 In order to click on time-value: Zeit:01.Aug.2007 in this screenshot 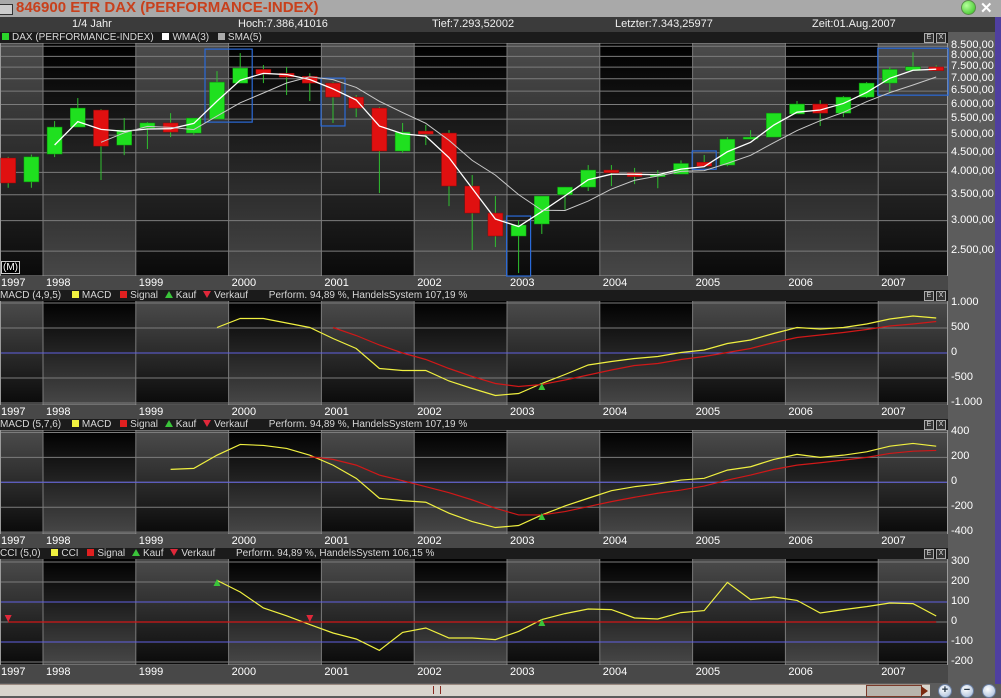, I will do `click(854, 24)`.